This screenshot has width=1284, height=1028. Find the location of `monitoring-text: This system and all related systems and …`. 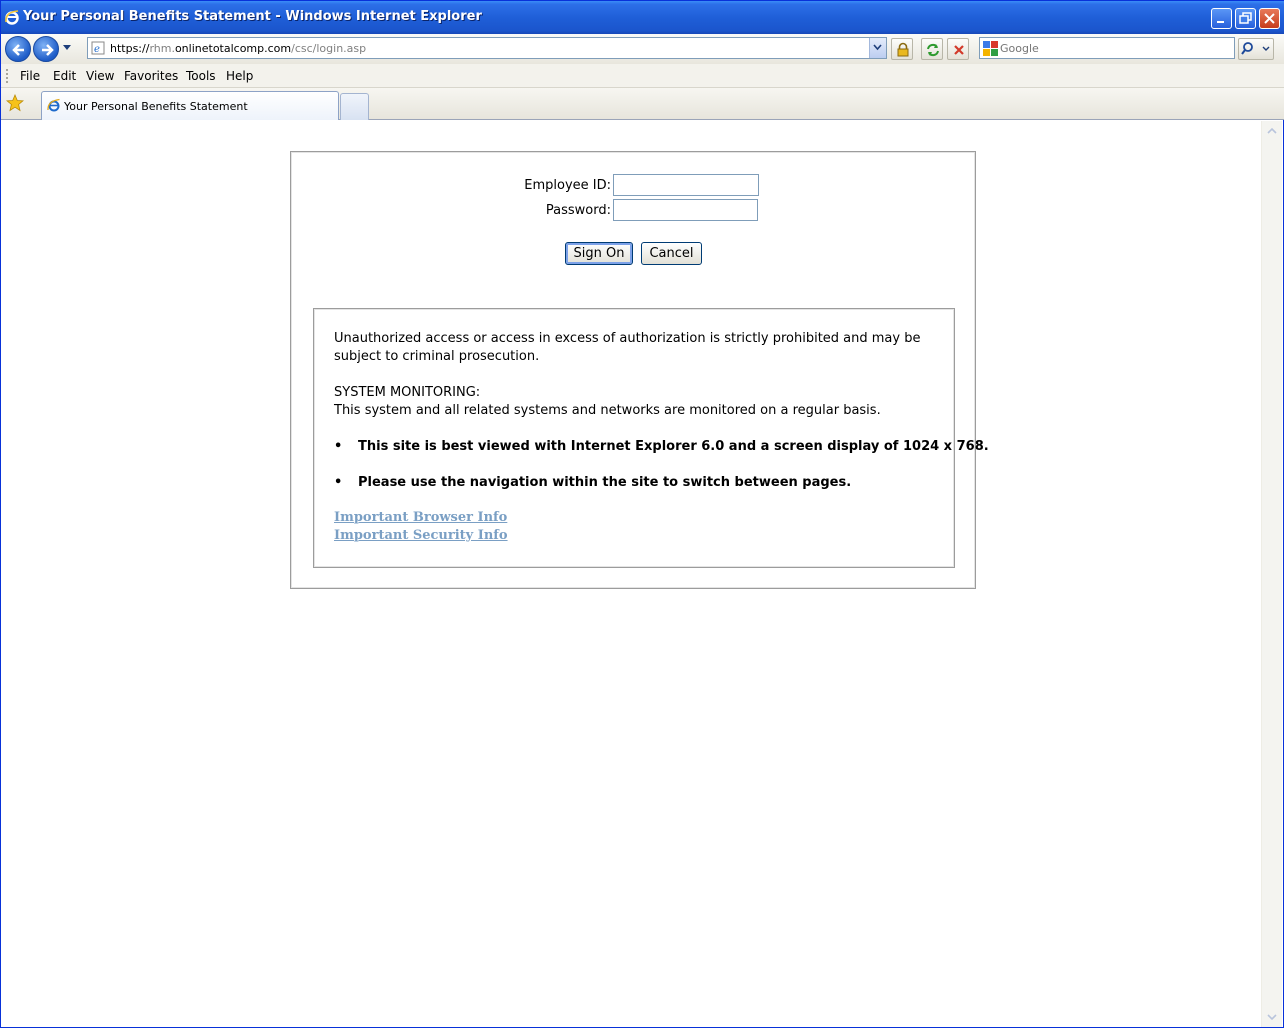

monitoring-text: This system and all related systems and … is located at coordinates (607, 410).